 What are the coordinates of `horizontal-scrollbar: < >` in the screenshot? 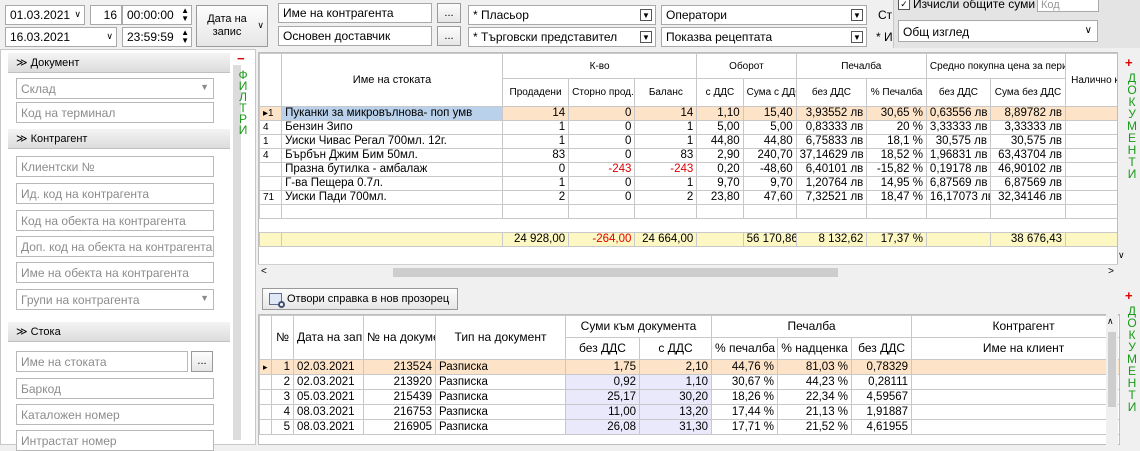 It's located at (688, 272).